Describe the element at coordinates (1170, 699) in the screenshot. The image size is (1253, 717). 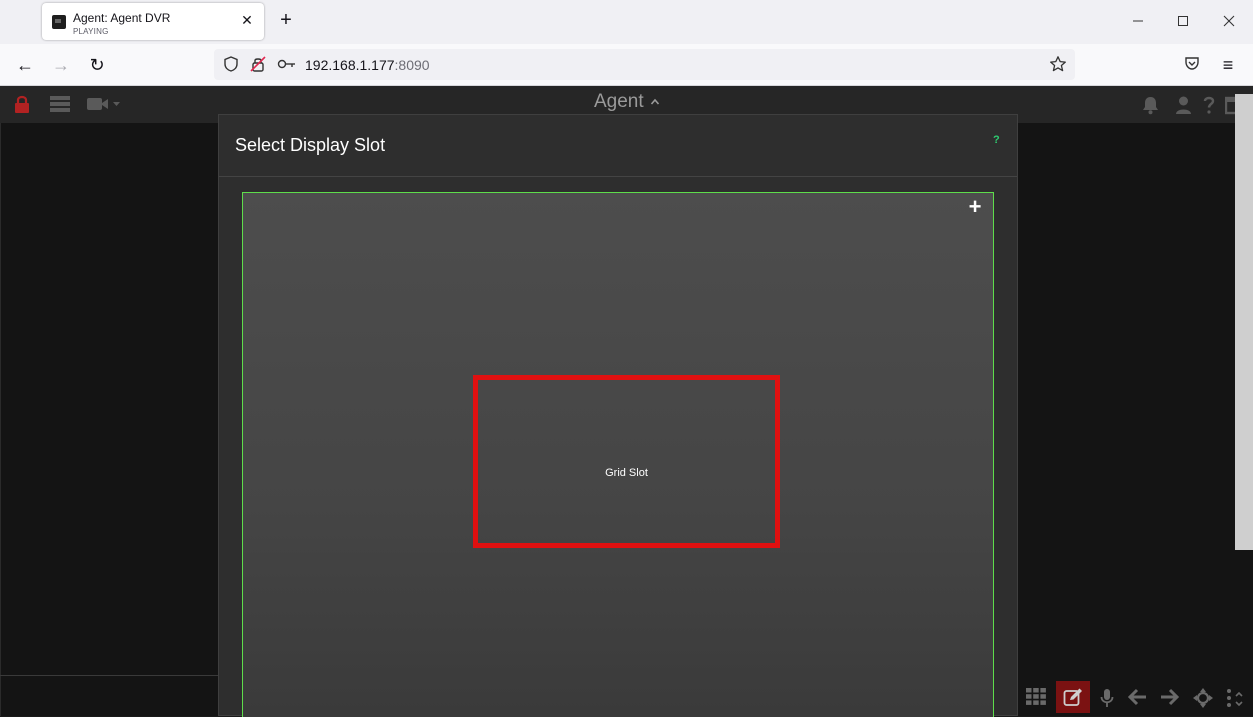
I see `arrow-right-icon` at that location.